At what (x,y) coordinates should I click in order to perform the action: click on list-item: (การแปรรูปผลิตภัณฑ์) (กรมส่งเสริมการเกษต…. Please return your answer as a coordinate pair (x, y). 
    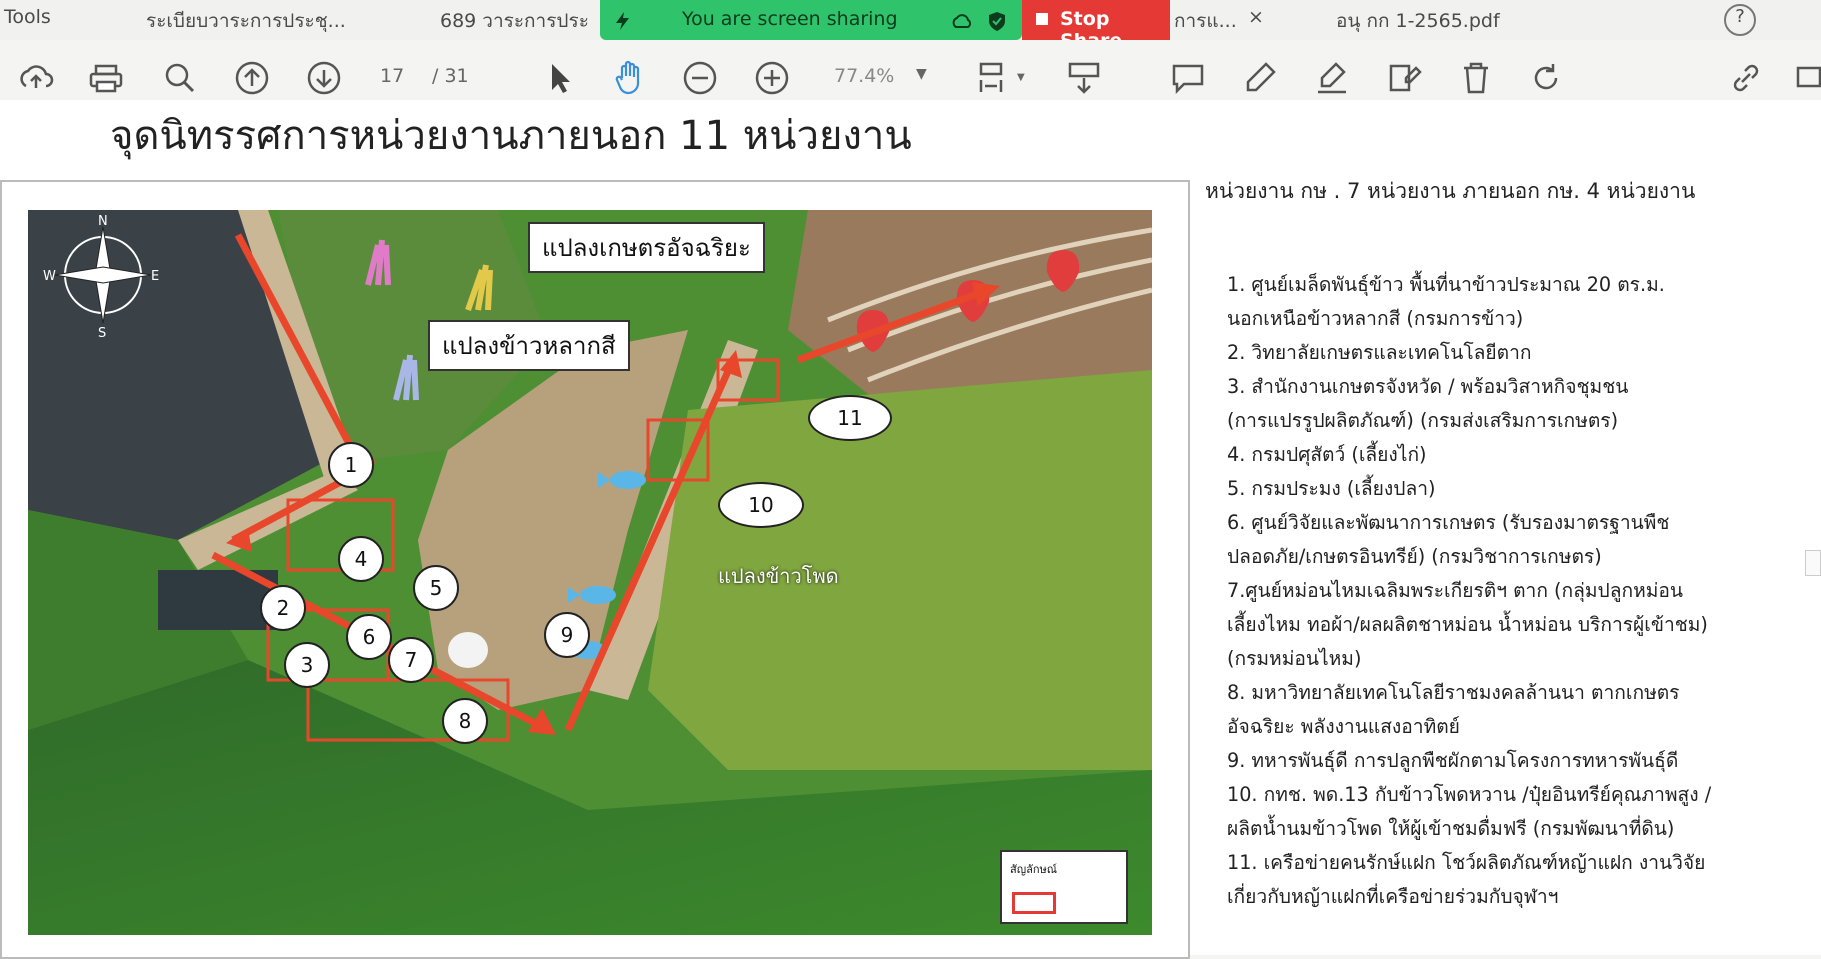
    Looking at the image, I should click on (1423, 420).